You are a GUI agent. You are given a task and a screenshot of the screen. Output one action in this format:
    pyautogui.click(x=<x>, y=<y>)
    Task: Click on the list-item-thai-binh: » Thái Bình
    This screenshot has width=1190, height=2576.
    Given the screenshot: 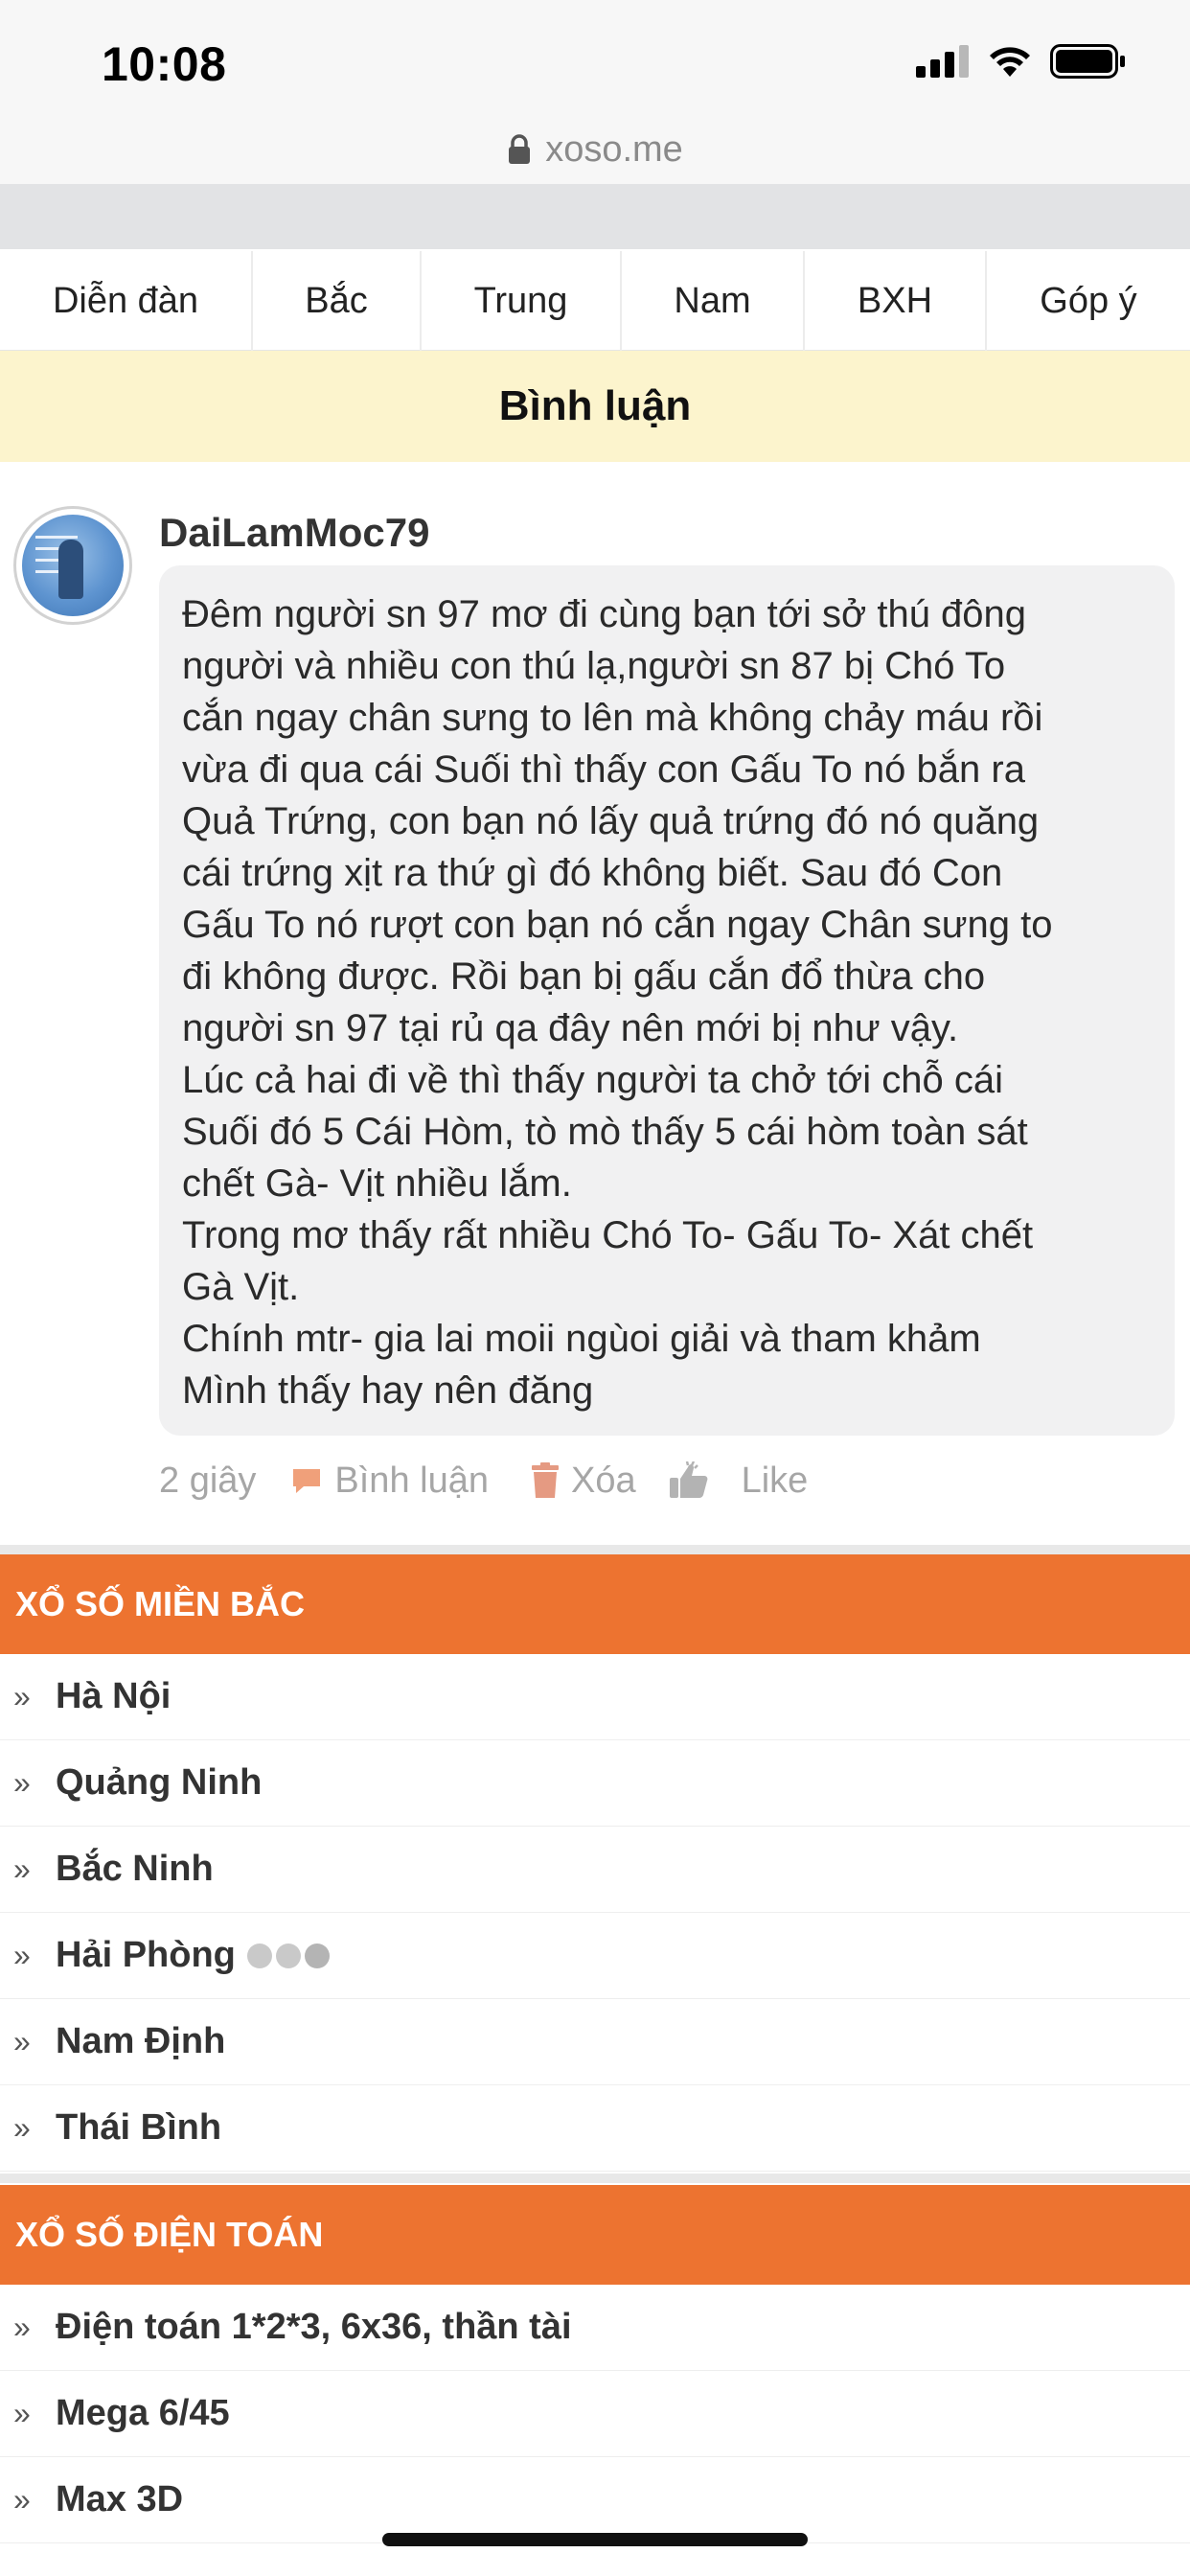 What is the action you would take?
    pyautogui.click(x=595, y=2128)
    